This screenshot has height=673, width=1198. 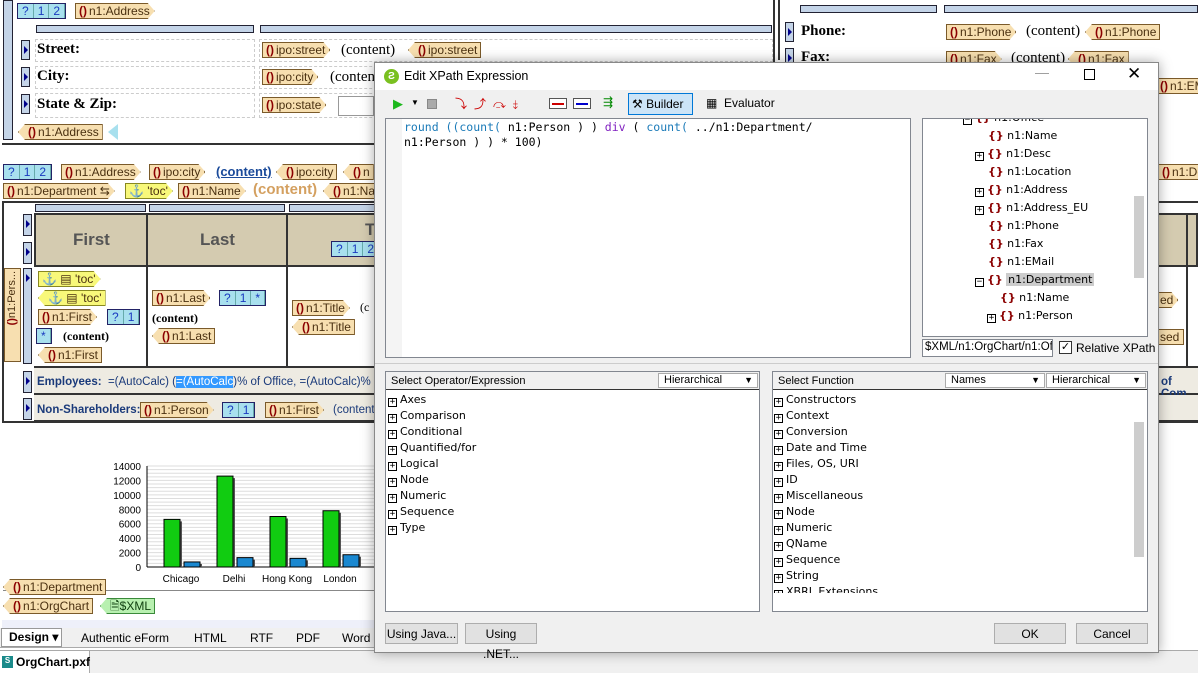 I want to click on tab-word: Word, so click(x=356, y=638).